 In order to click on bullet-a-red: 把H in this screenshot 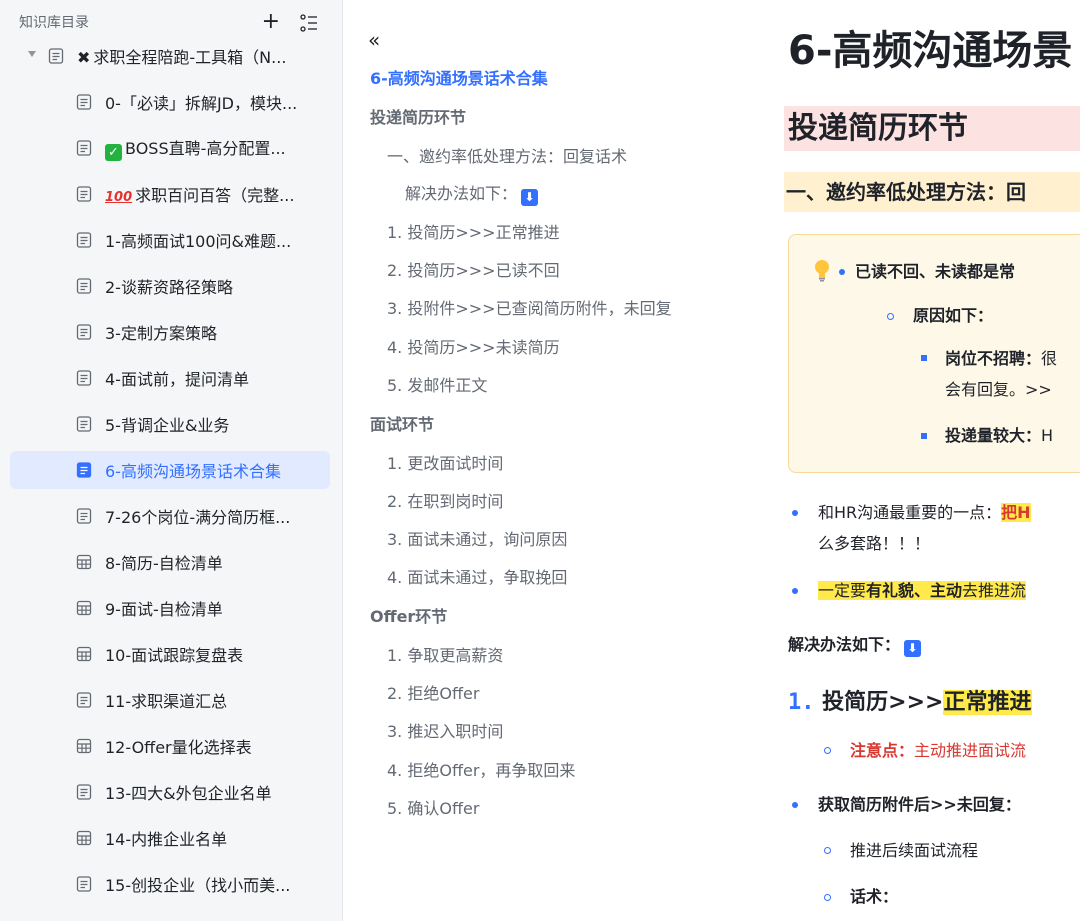, I will do `click(1016, 512)`.